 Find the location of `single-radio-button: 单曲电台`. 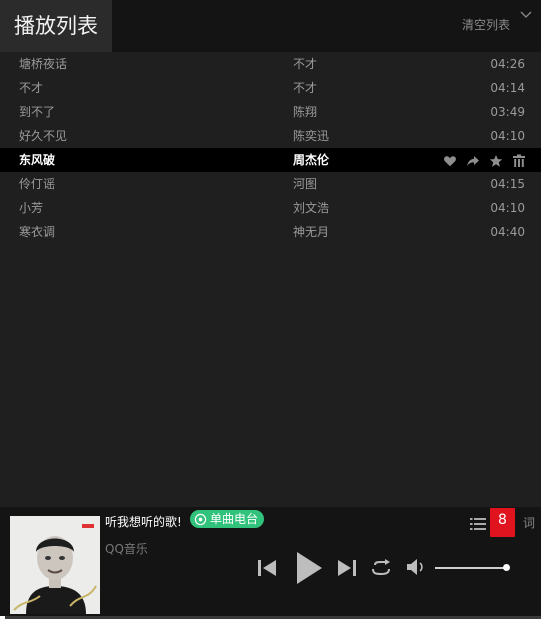

single-radio-button: 单曲电台 is located at coordinates (227, 519).